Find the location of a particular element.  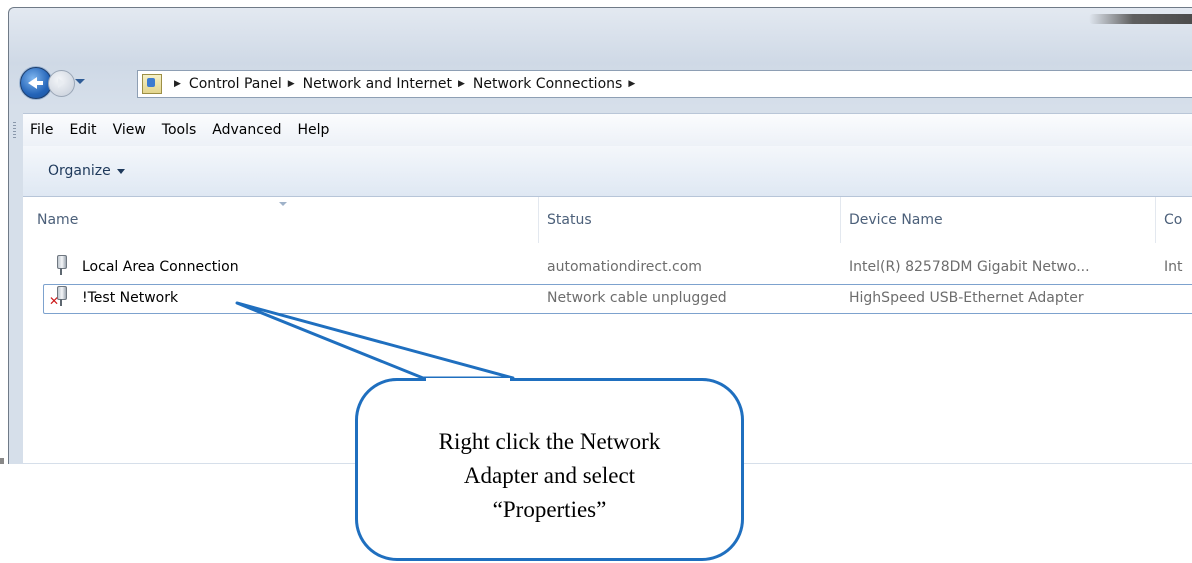

connection-status: automationdirect.com is located at coordinates (624, 267).